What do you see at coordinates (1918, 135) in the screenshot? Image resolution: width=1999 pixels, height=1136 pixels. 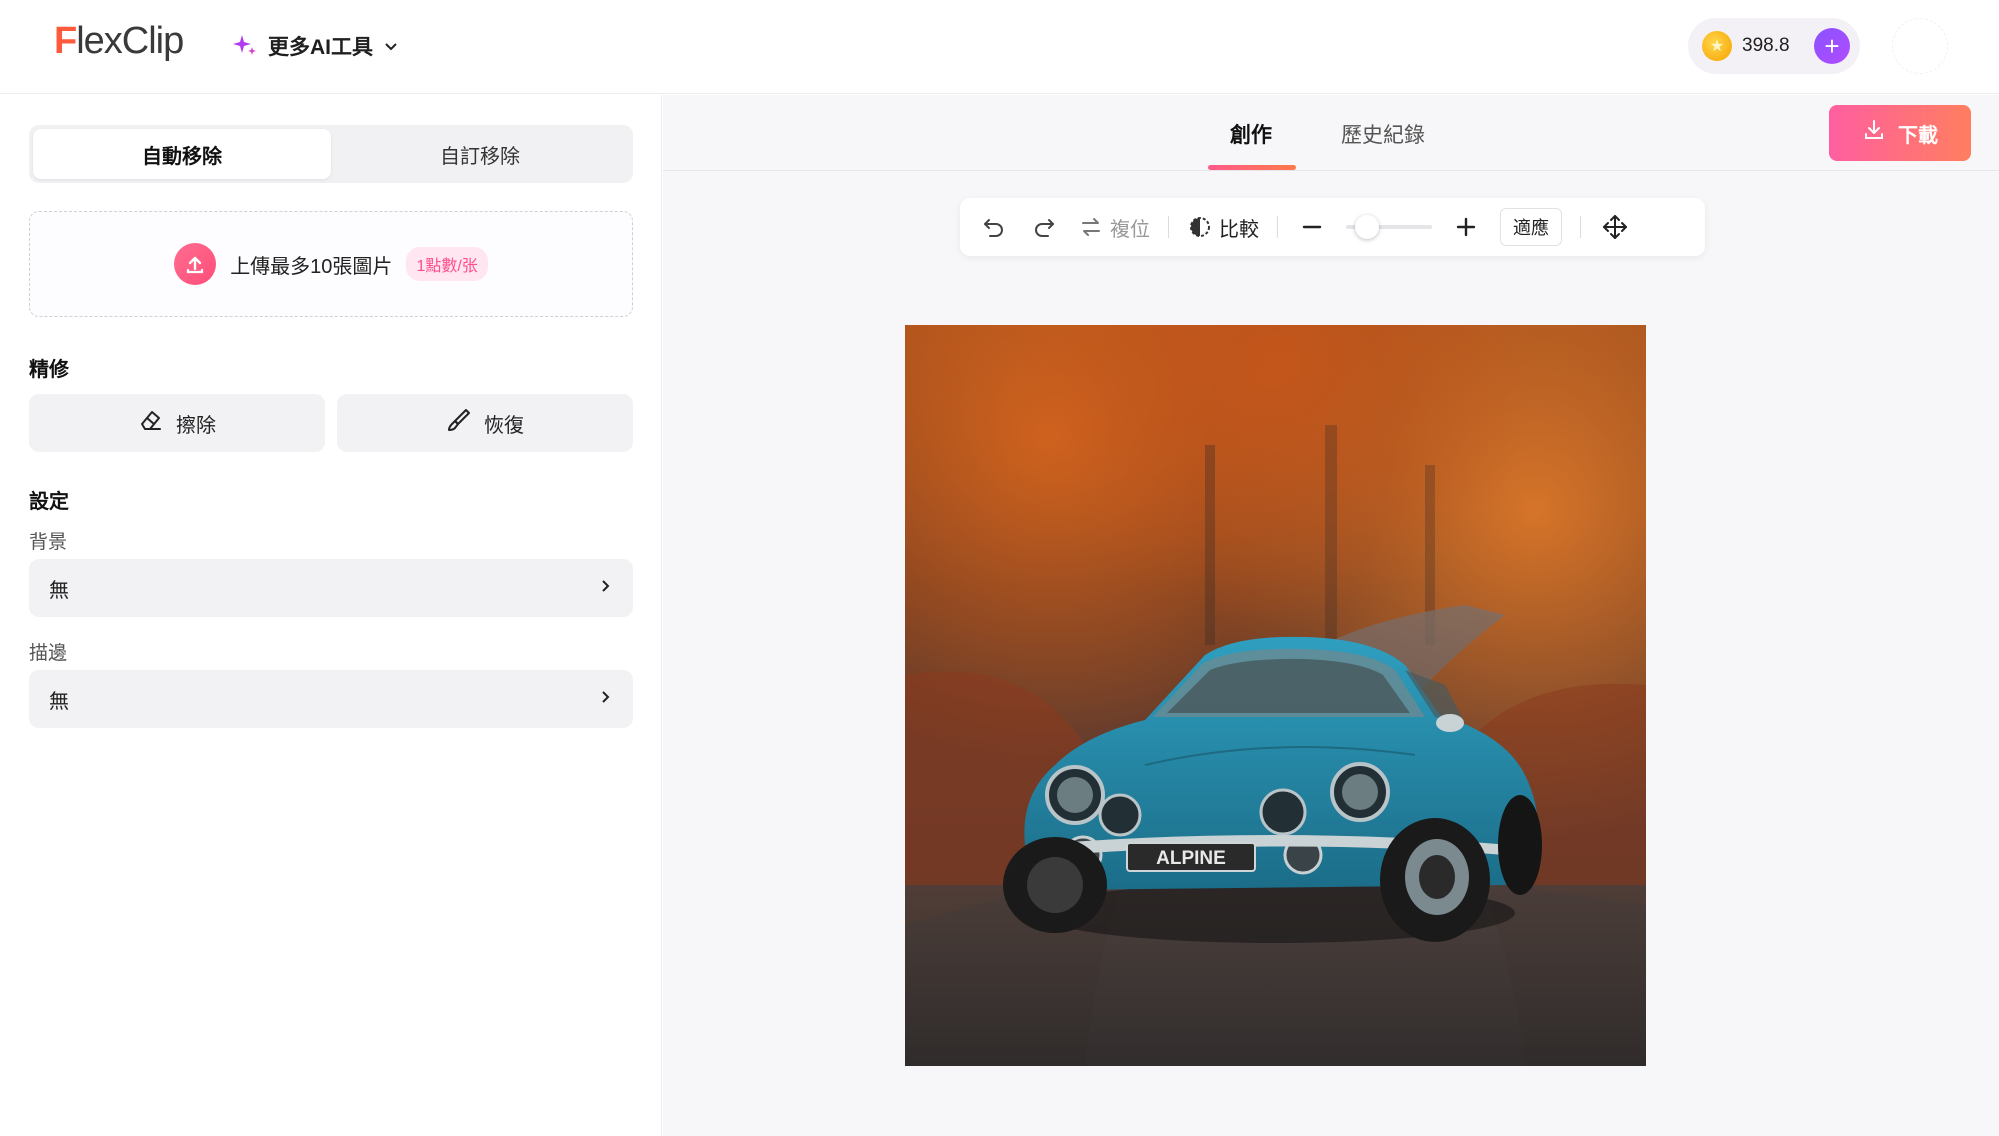 I see `download-label: 下載` at bounding box center [1918, 135].